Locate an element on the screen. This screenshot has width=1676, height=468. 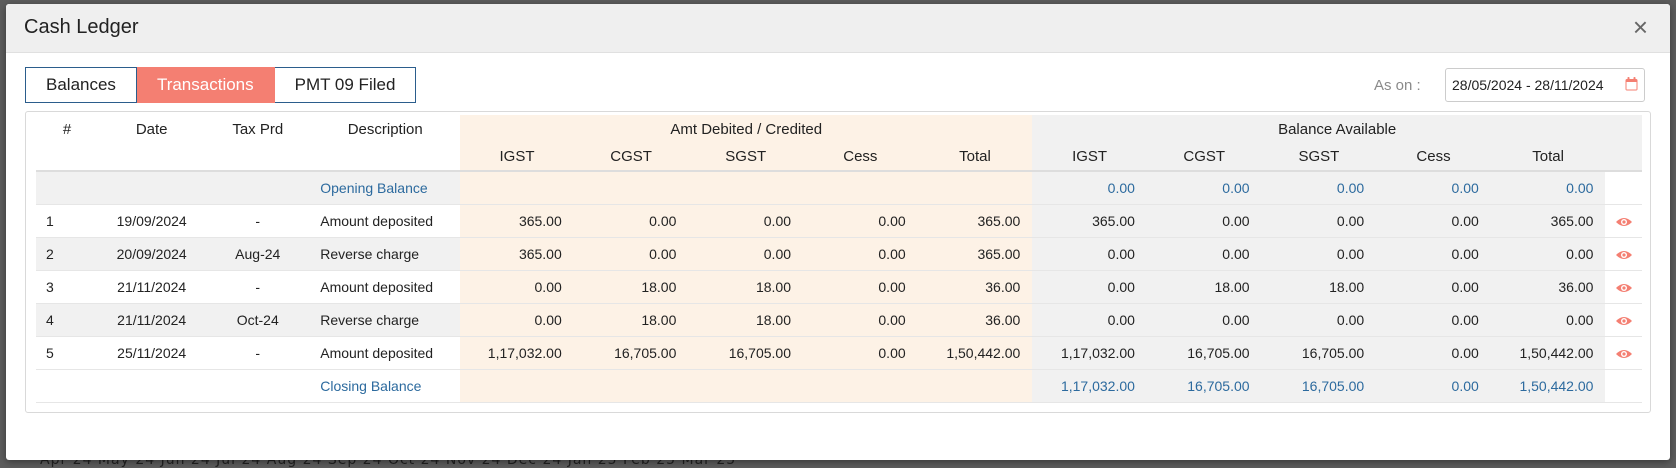
row-num: 1 is located at coordinates (67, 221).